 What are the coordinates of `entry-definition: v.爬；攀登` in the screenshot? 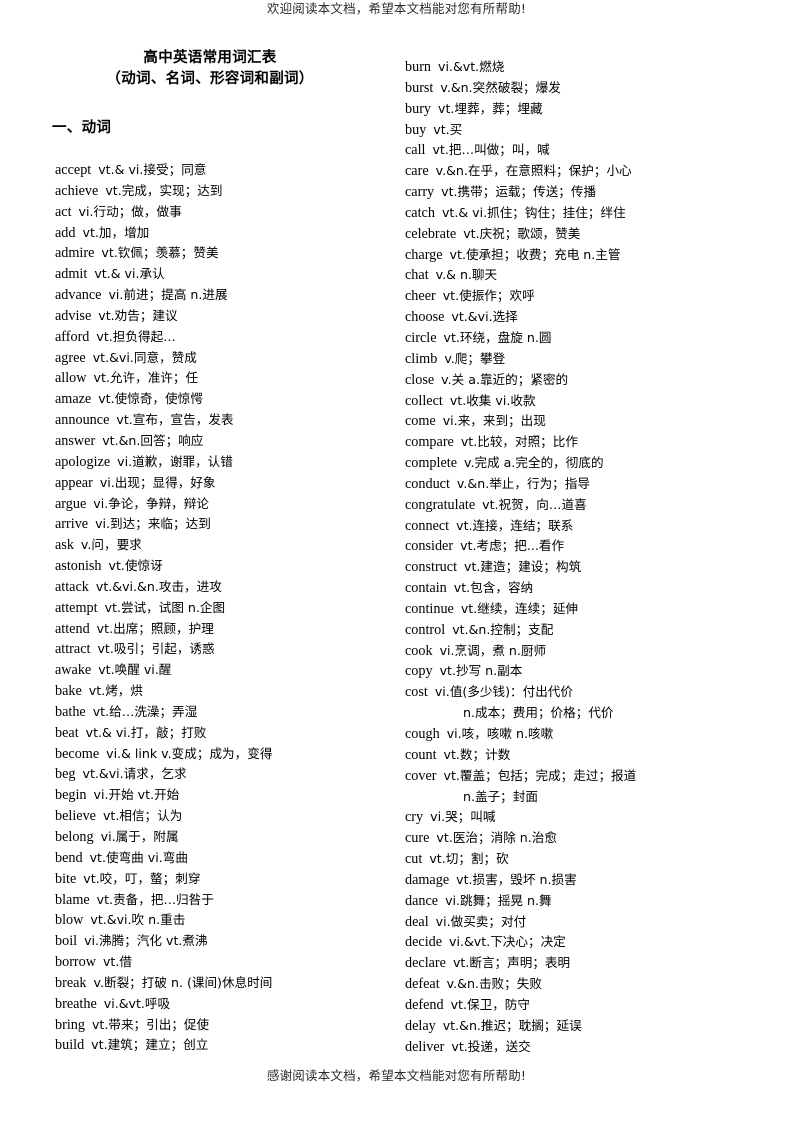 It's located at (475, 358).